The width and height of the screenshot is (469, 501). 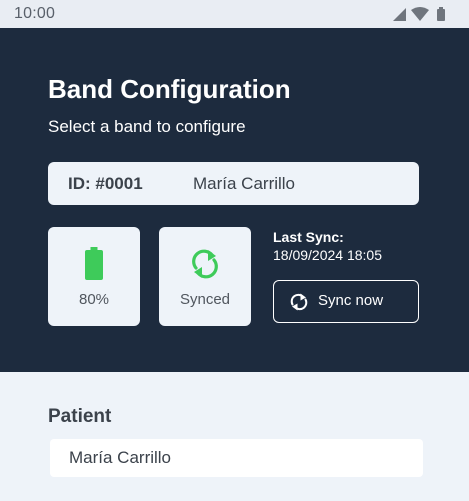 What do you see at coordinates (308, 237) in the screenshot?
I see `last-sync-title: Last Sync:` at bounding box center [308, 237].